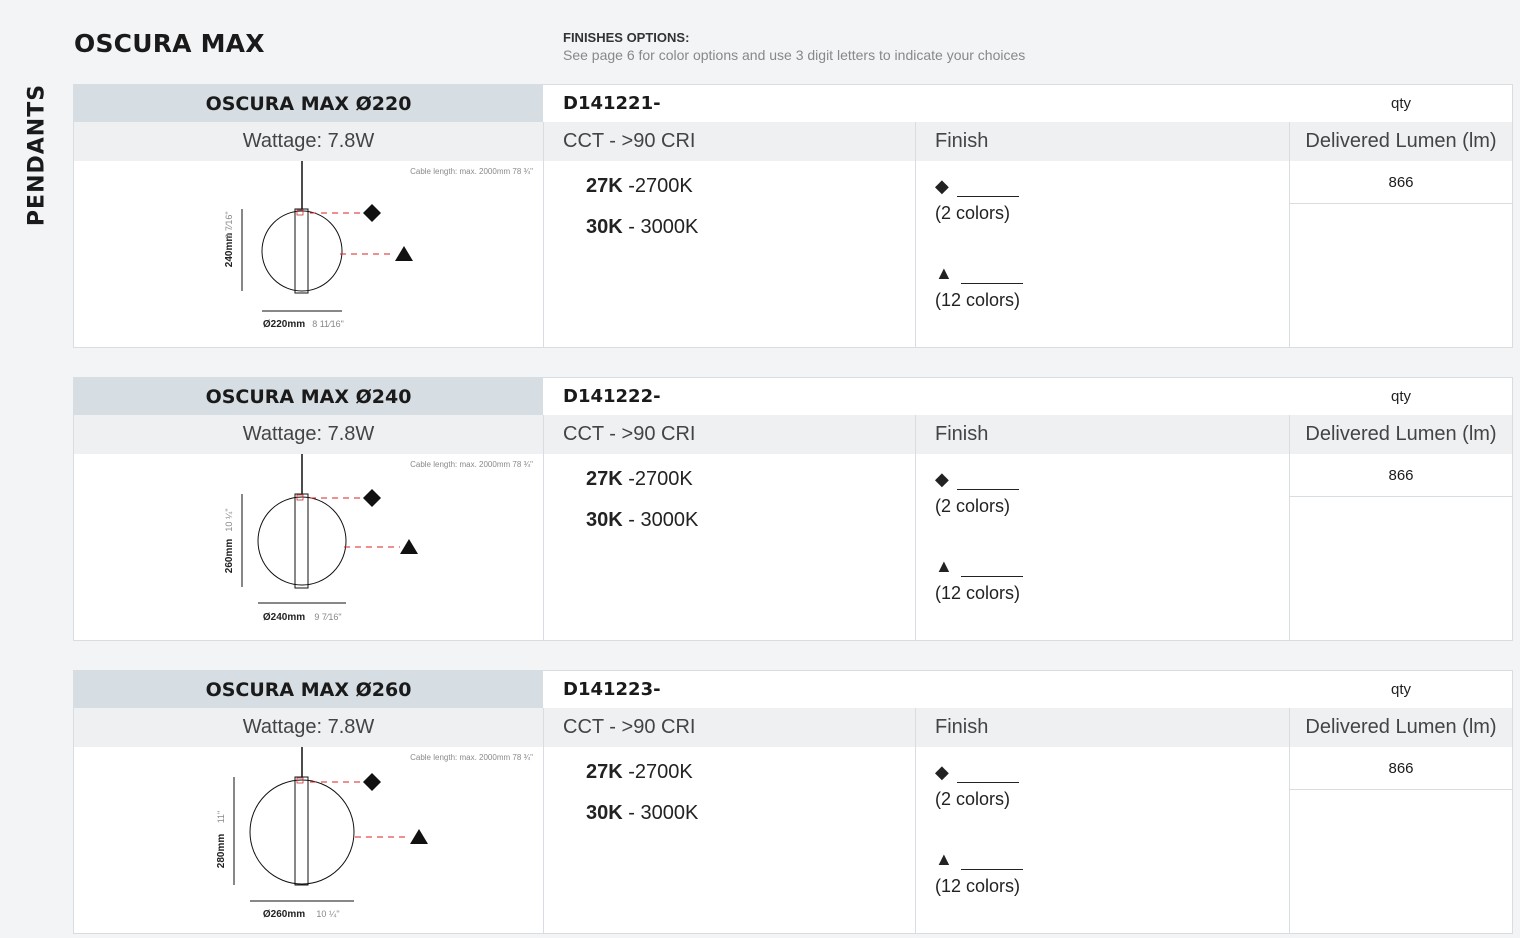  What do you see at coordinates (221, 851) in the screenshot?
I see `height-dimension: 280mm` at bounding box center [221, 851].